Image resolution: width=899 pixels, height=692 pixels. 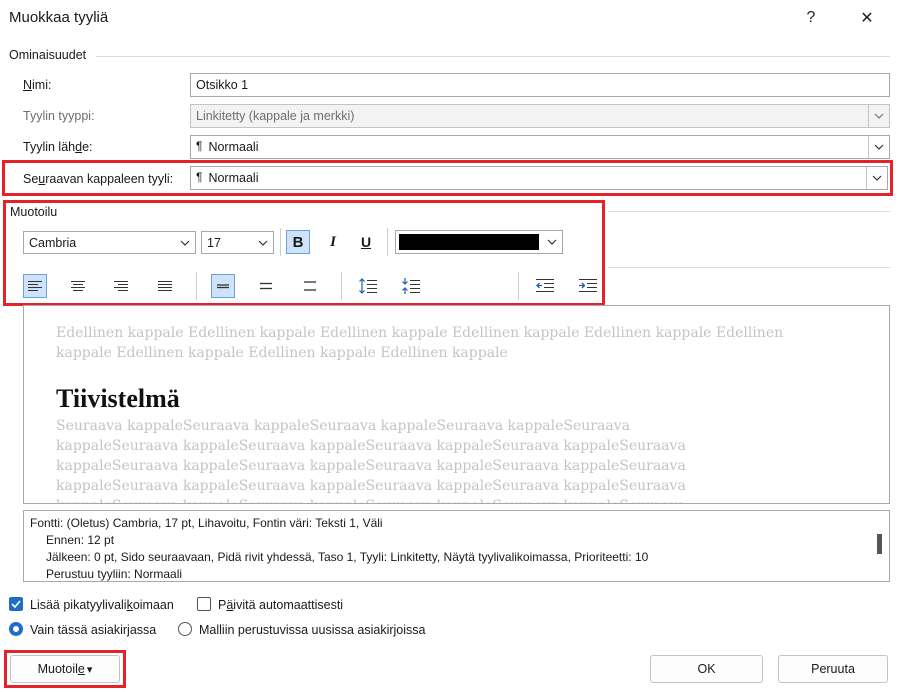 I want to click on align-center-button, so click(x=78, y=286).